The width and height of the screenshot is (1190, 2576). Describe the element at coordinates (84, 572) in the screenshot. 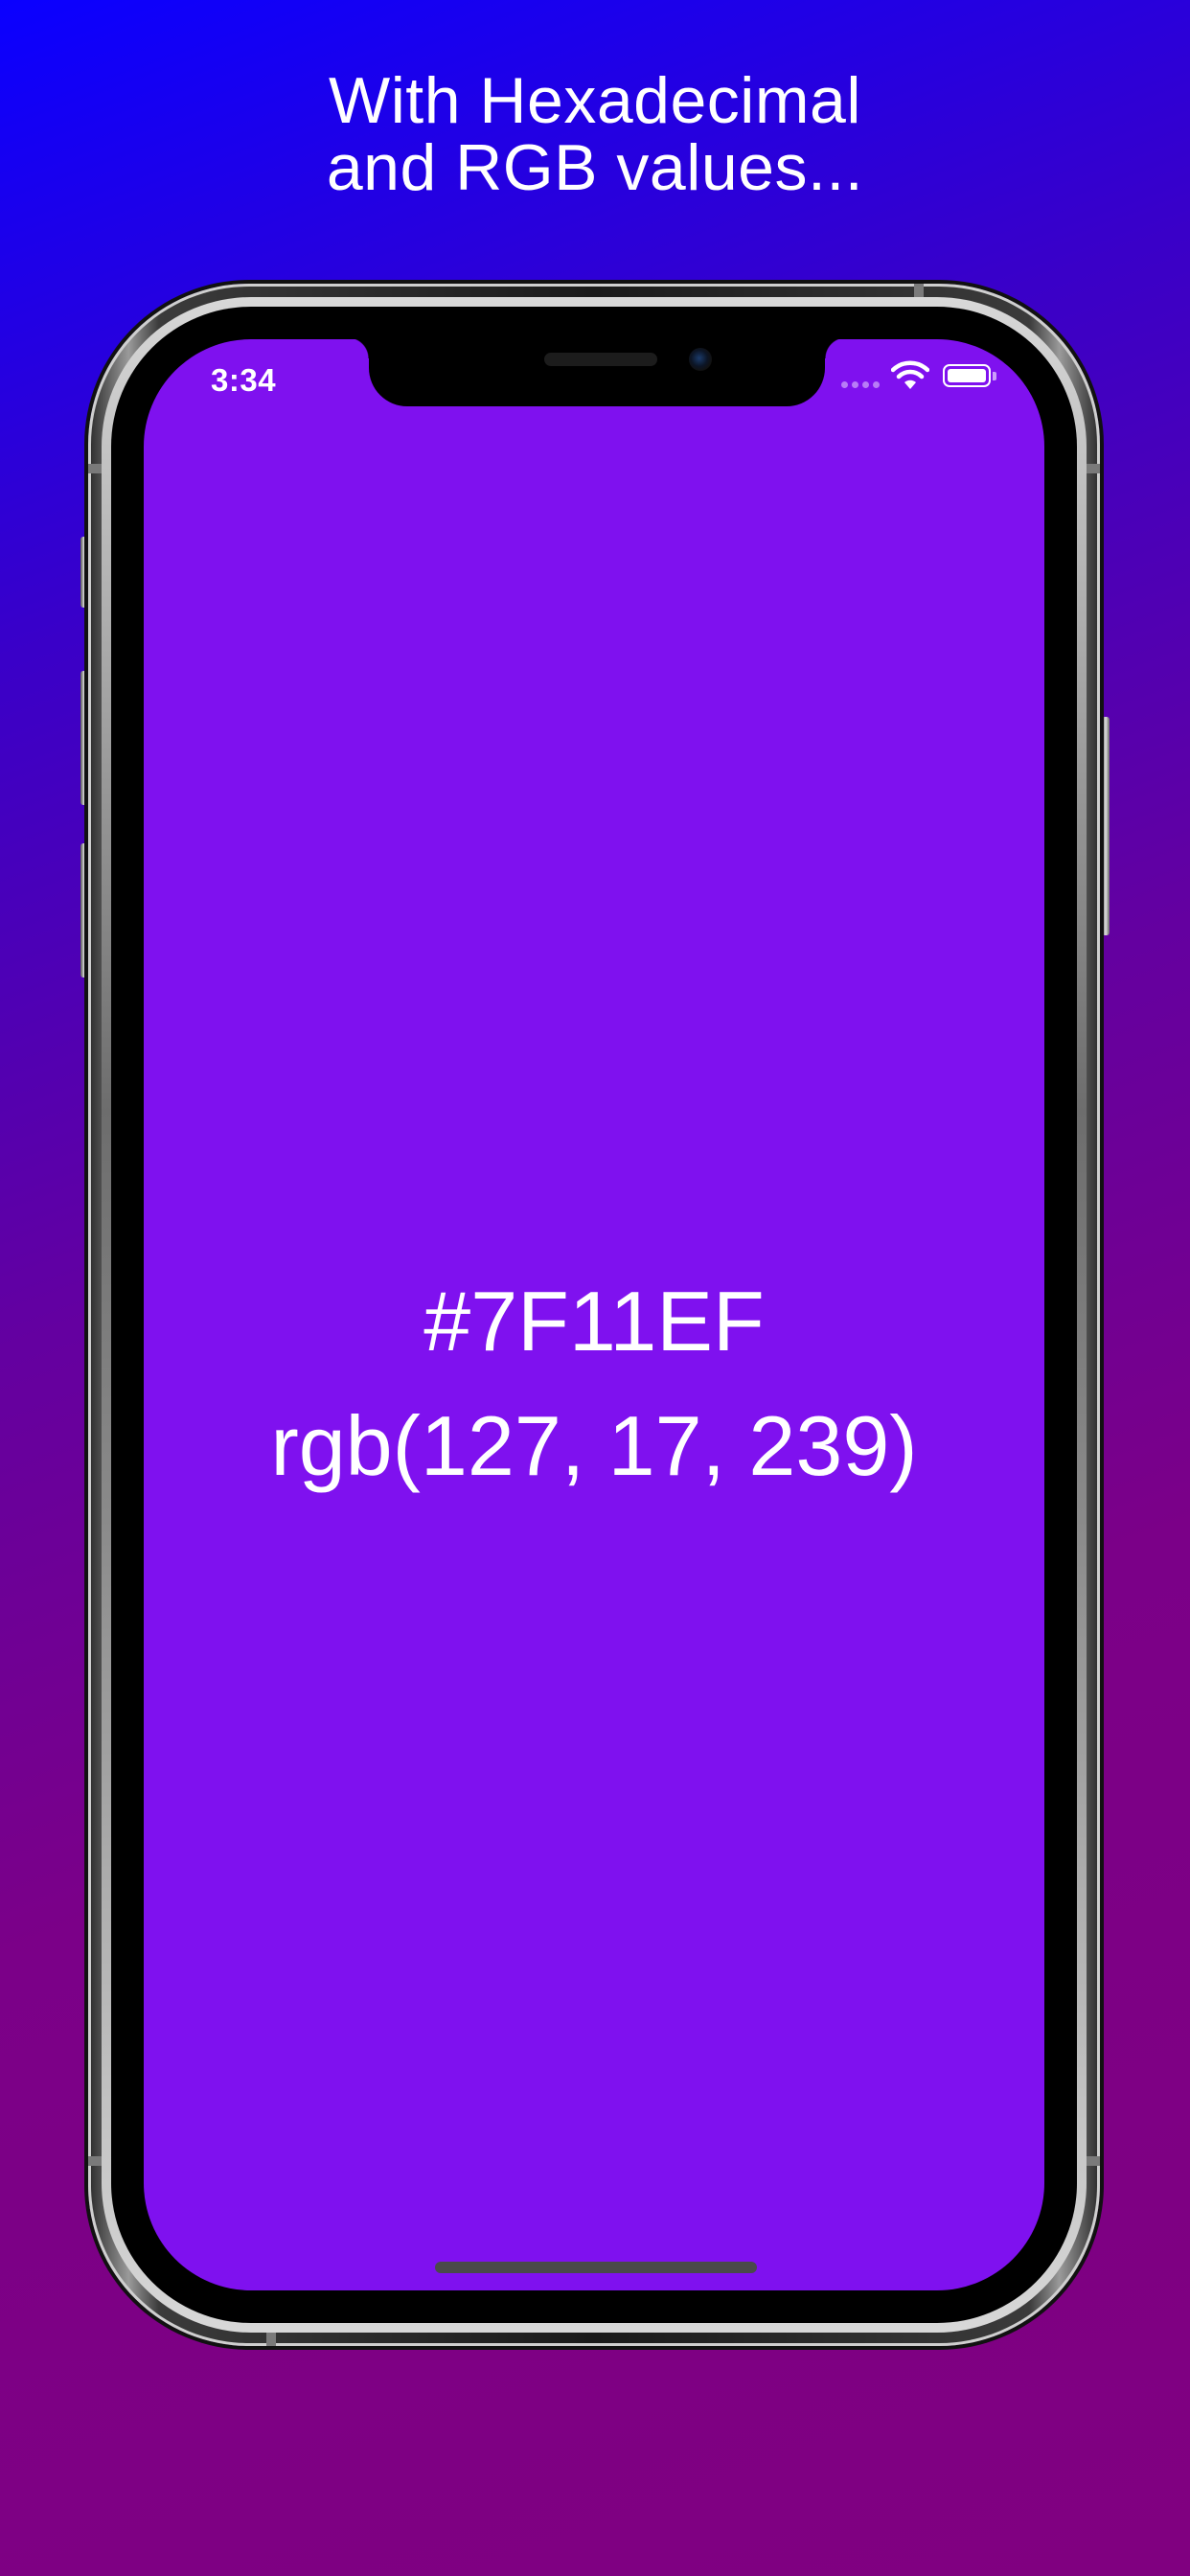

I see `silent-switch` at that location.